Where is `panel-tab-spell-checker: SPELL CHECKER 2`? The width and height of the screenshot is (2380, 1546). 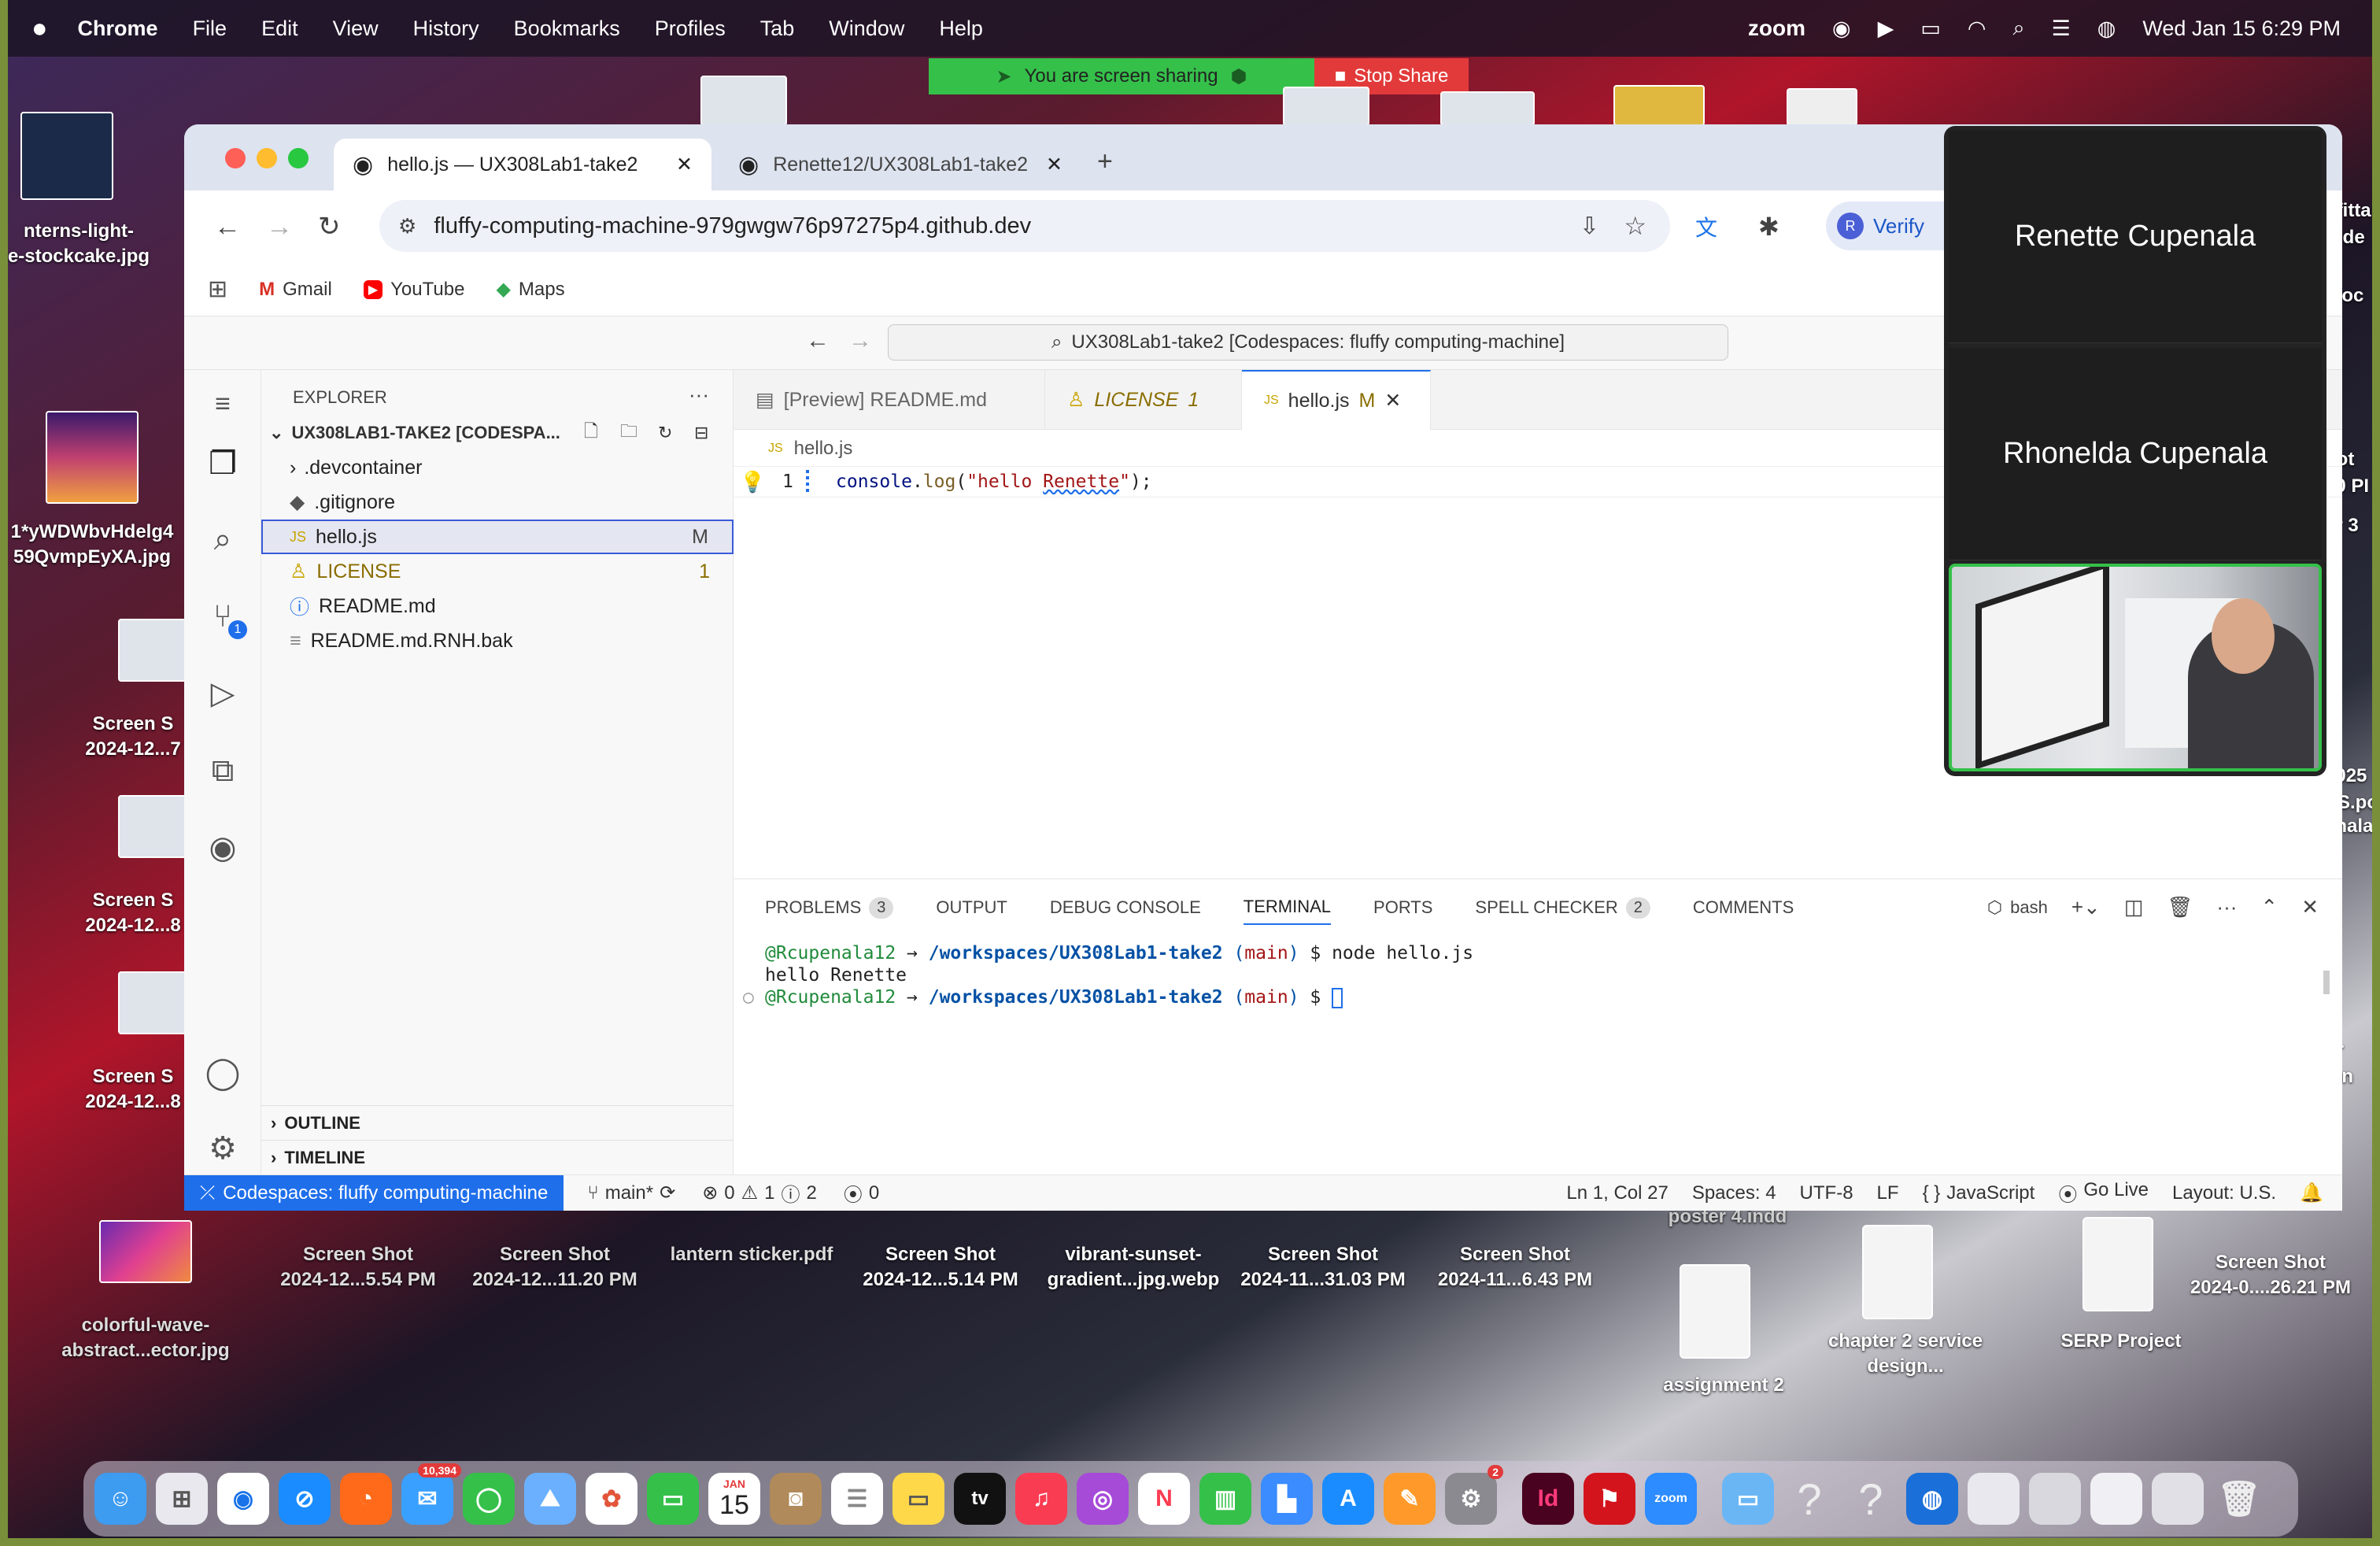
panel-tab-spell-checker: SPELL CHECKER 2 is located at coordinates (1562, 908).